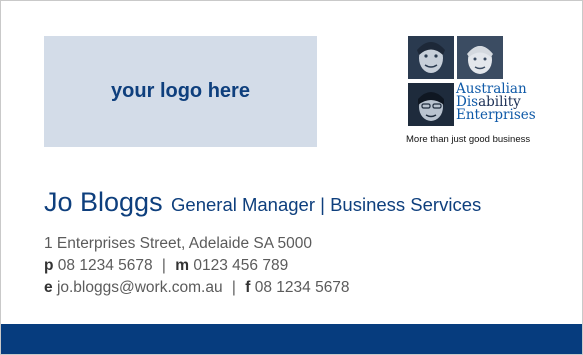  Describe the element at coordinates (326, 204) in the screenshot. I see `contact-title: General Manager | Business Services` at that location.